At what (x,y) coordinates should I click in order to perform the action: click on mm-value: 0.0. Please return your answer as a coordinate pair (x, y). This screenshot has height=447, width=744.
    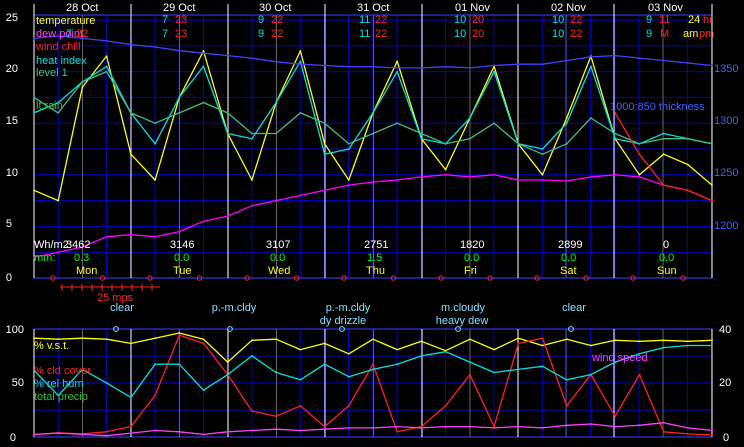
    Looking at the image, I should click on (568, 258).